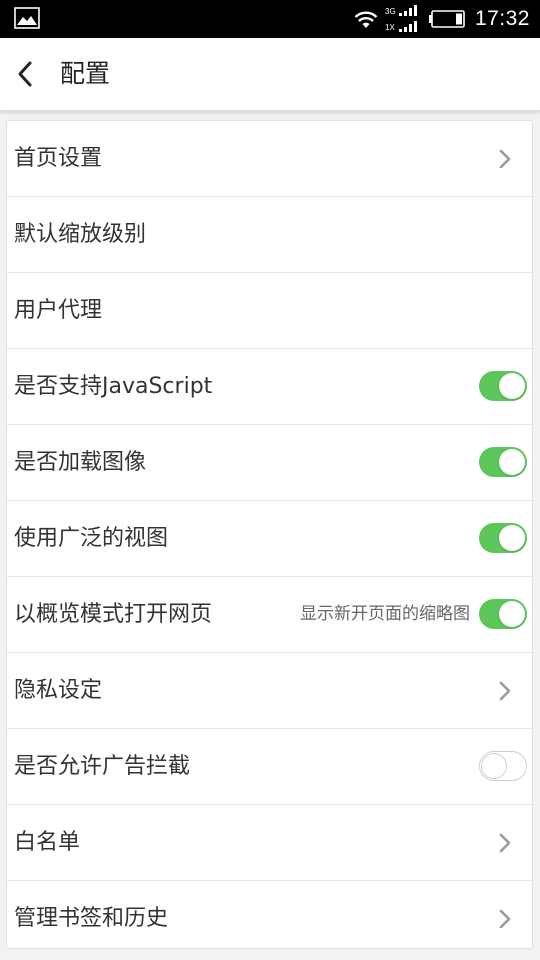 Image resolution: width=540 pixels, height=960 pixels. Describe the element at coordinates (27, 18) in the screenshot. I see `gallery-icon` at that location.